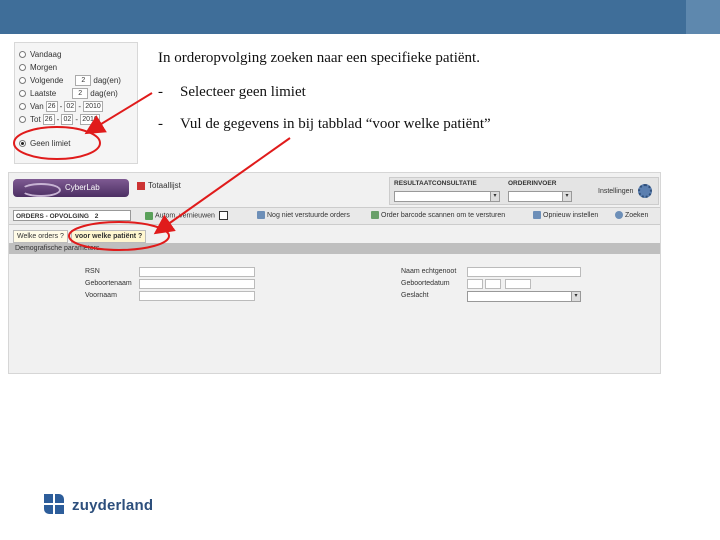  I want to click on arrow-to-geen-limiet, so click(118, 113).